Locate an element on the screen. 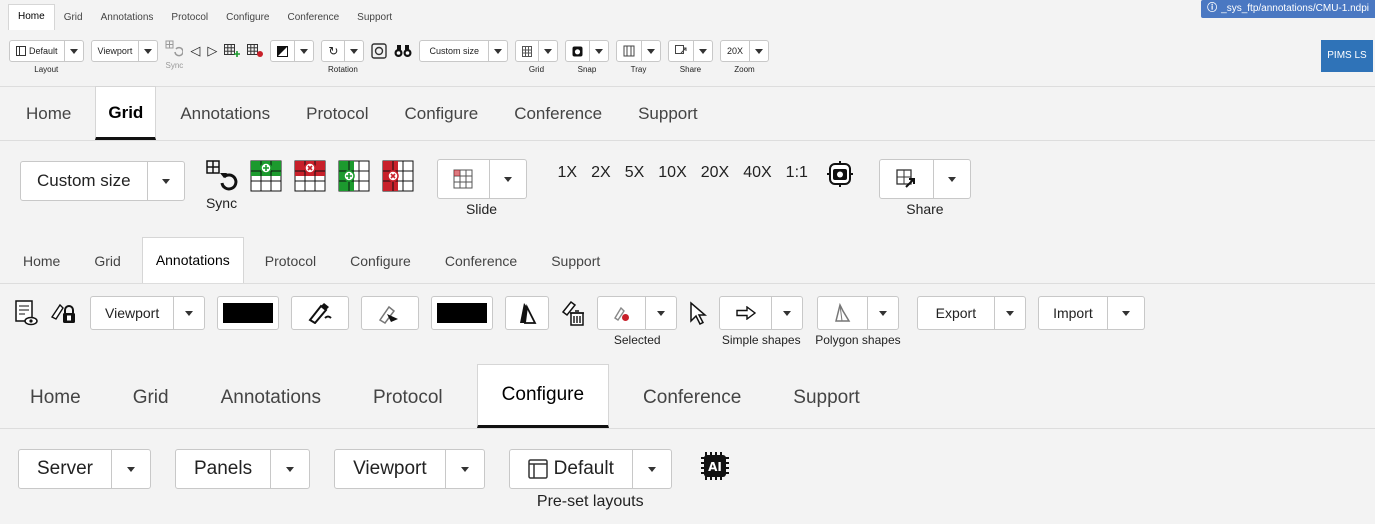  selected-dropdown is located at coordinates (637, 313).